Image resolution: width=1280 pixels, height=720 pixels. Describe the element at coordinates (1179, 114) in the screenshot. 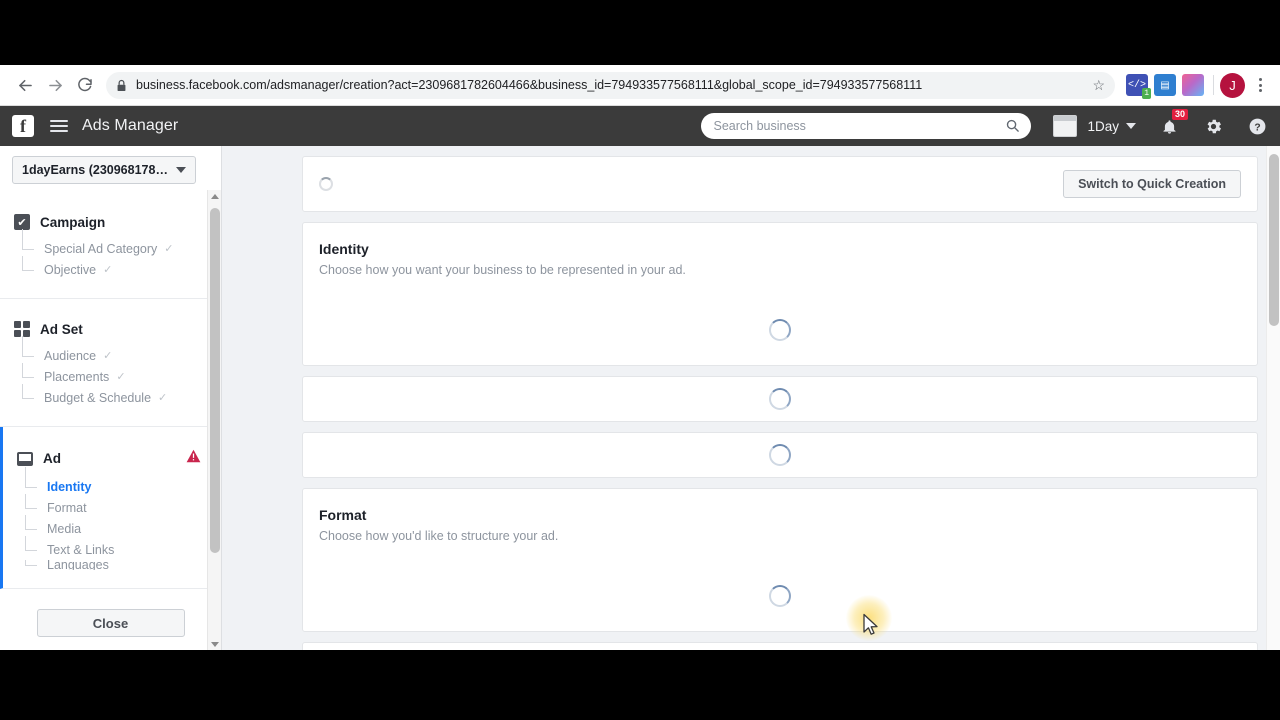

I see `notification-badge: 30` at that location.